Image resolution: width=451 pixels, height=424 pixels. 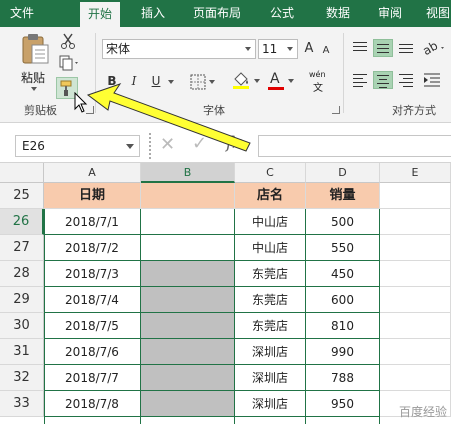 I want to click on tab-home: 开始, so click(x=100, y=14).